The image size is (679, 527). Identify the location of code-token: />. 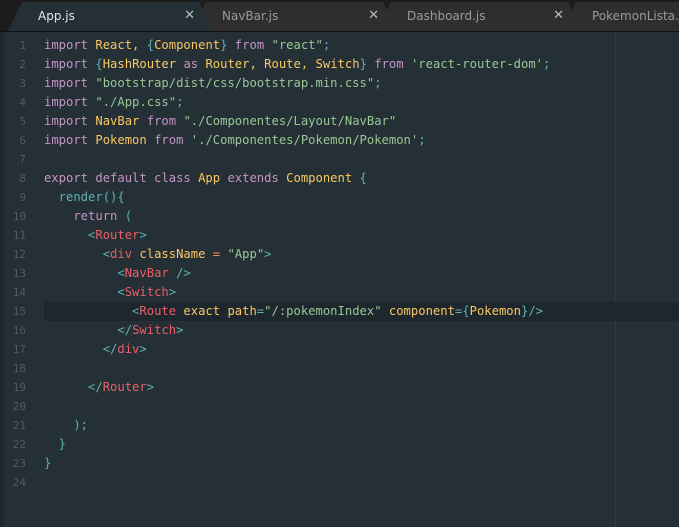
(183, 273).